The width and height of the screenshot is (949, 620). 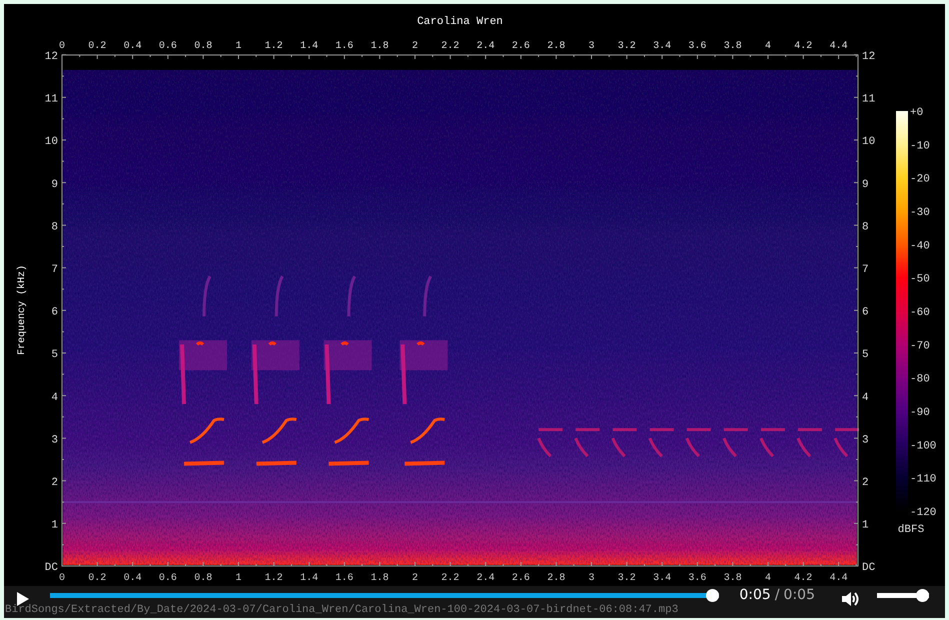 I want to click on chart-title: Carolina Wren, so click(x=460, y=22).